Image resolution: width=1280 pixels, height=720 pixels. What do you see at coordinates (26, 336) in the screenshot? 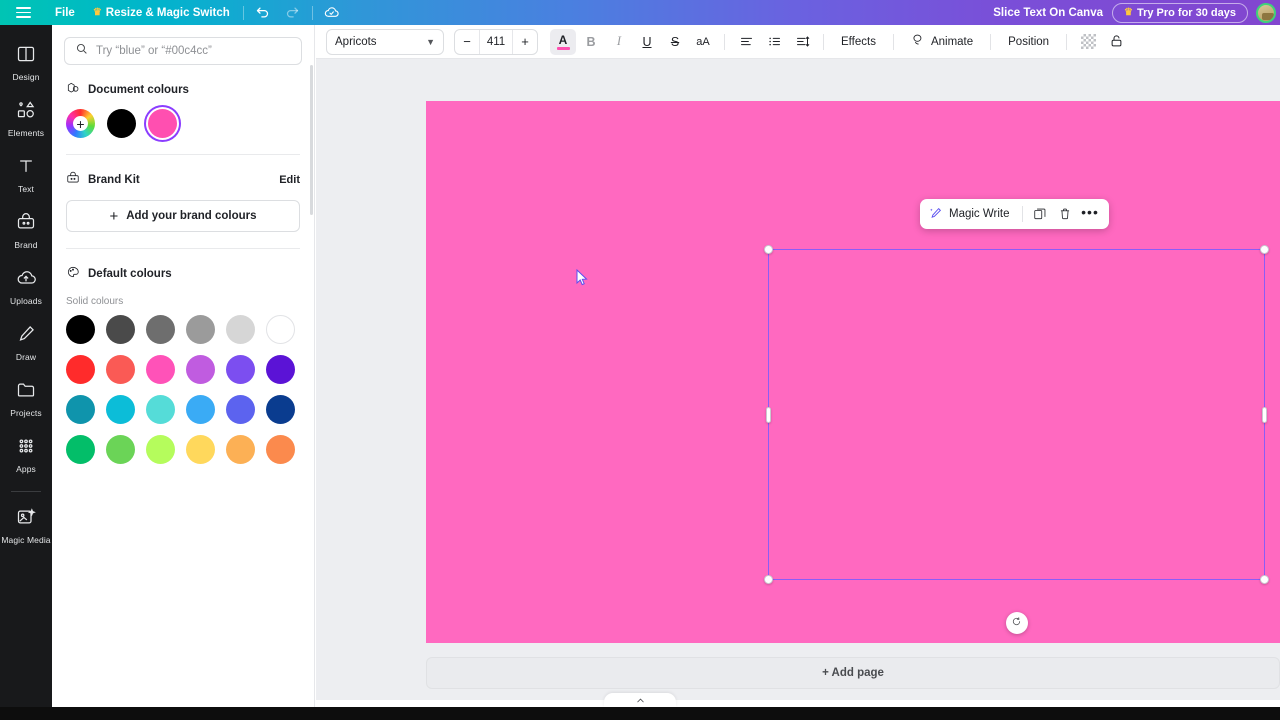
I see `draw-icon` at bounding box center [26, 336].